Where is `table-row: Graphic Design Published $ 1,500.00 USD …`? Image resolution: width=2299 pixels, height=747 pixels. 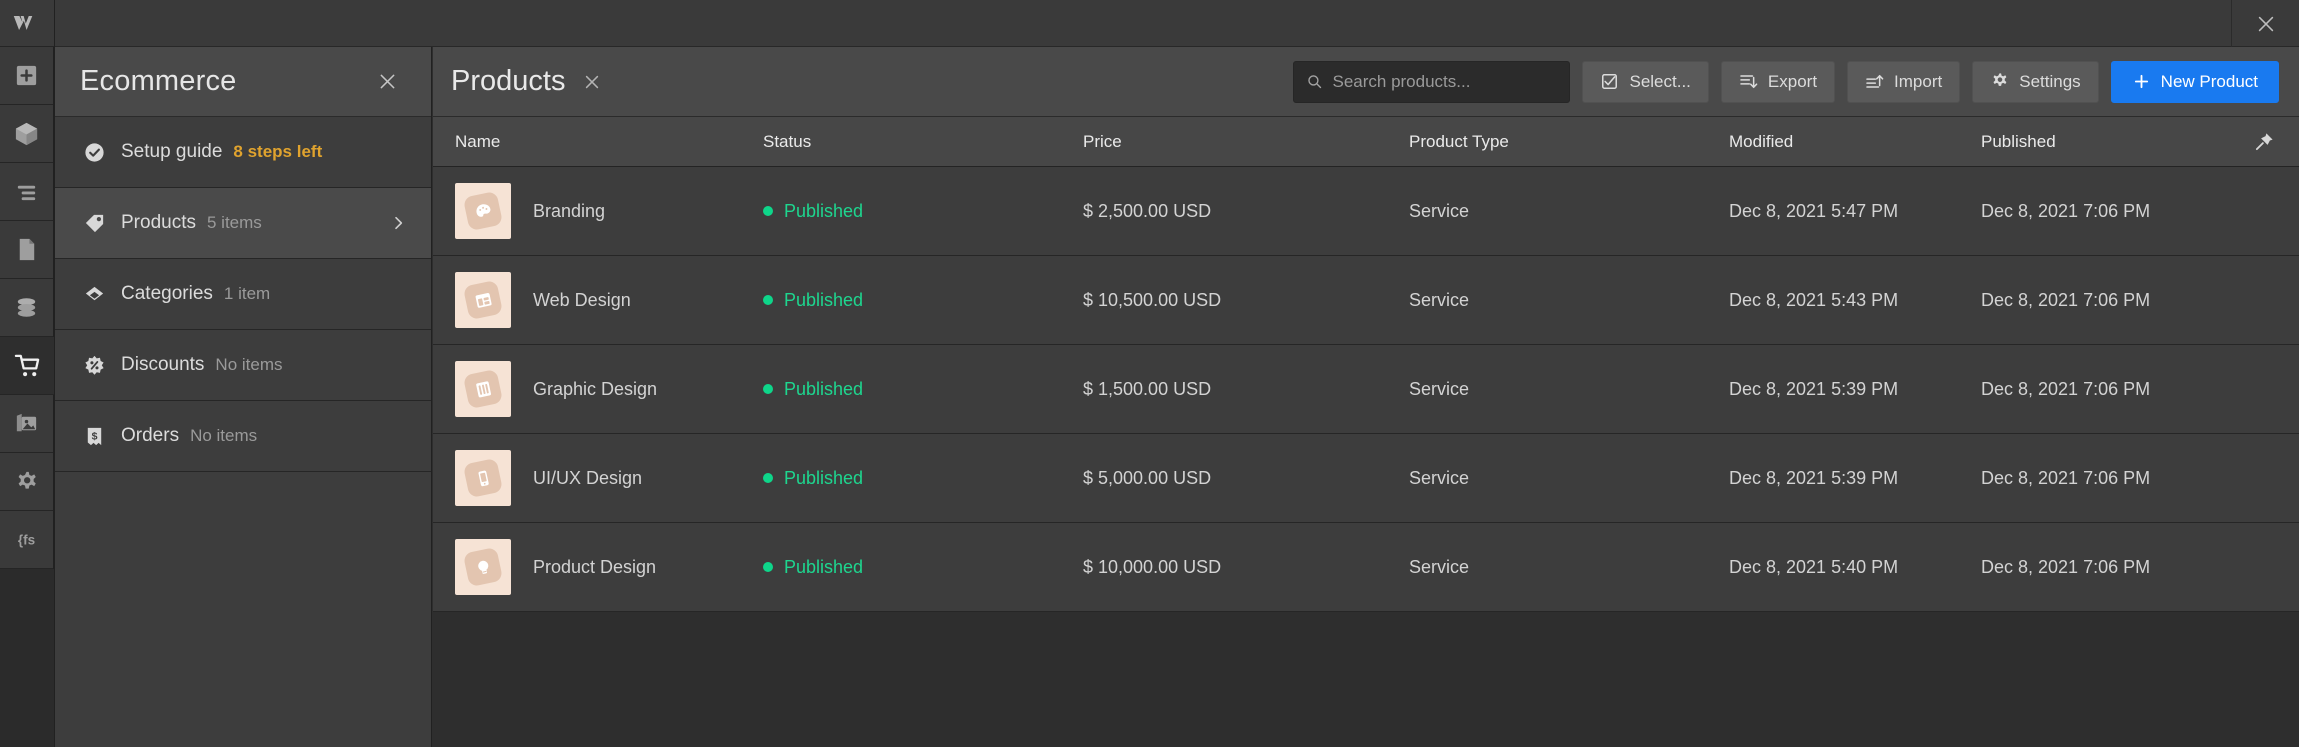
table-row: Graphic Design Published $ 1,500.00 USD … is located at coordinates (1366, 389).